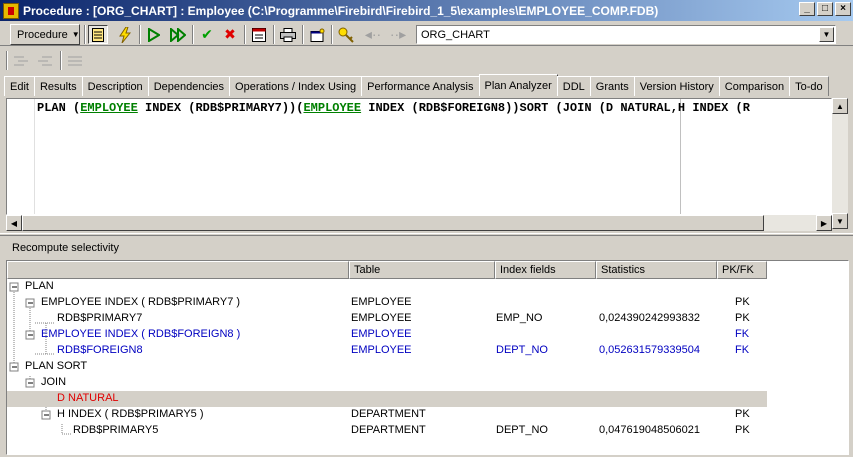 Image resolution: width=853 pixels, height=457 pixels. Describe the element at coordinates (455, 34) in the screenshot. I see `procedure-combo-value: ORG_CHART` at that location.